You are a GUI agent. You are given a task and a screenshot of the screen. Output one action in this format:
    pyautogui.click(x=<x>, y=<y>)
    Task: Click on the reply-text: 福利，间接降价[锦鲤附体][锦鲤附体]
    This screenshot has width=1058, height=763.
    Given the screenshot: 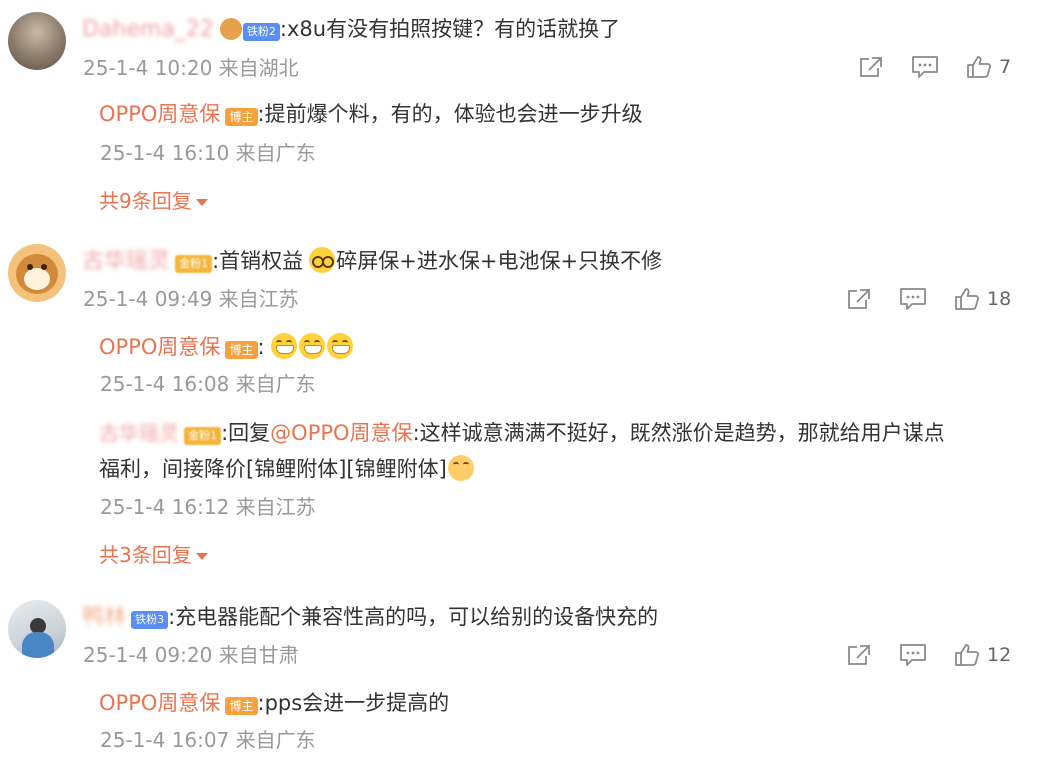 What is the action you would take?
    pyautogui.click(x=273, y=469)
    